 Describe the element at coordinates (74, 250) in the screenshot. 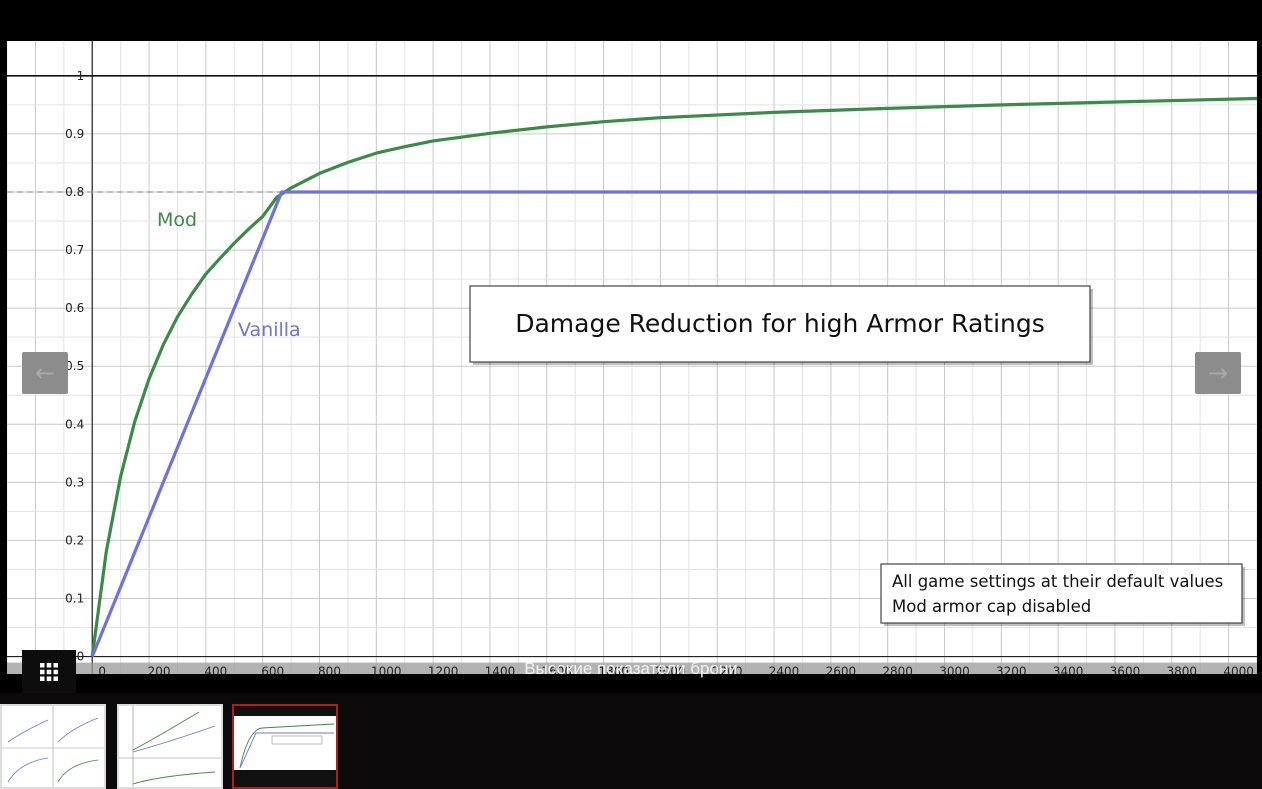

I see `y-tick-label: 0.7` at that location.